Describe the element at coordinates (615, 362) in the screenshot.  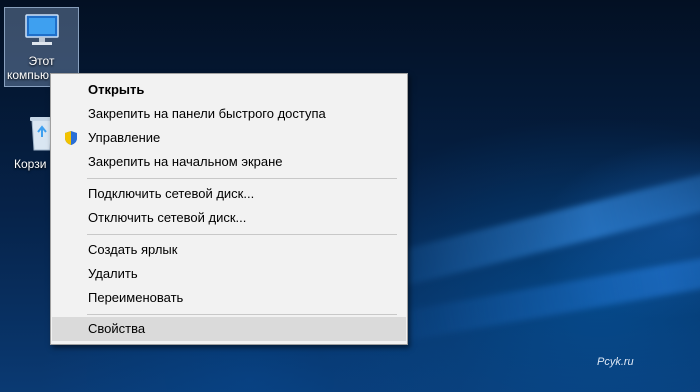
I see `watermark: Pcyk.ru` at that location.